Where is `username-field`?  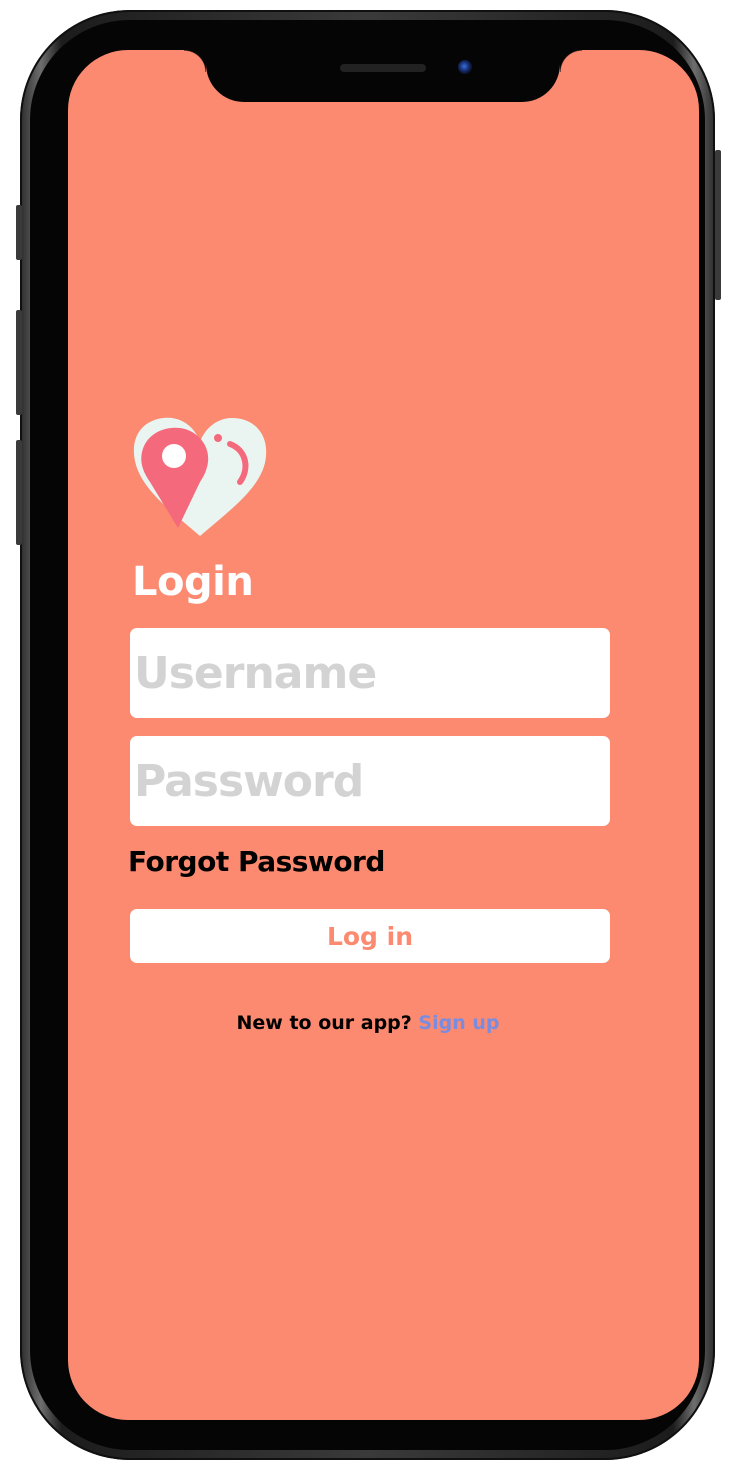
username-field is located at coordinates (370, 673).